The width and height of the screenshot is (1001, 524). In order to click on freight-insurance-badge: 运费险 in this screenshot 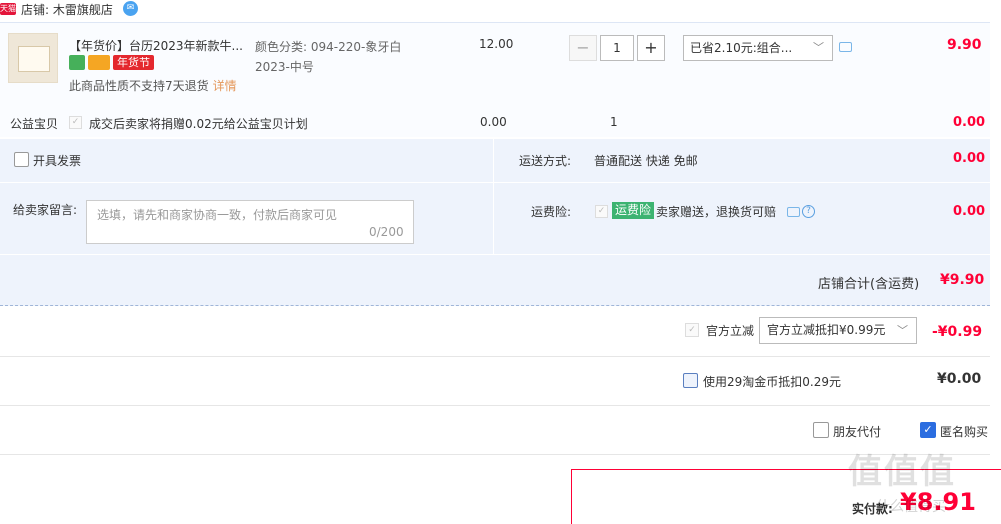, I will do `click(633, 210)`.